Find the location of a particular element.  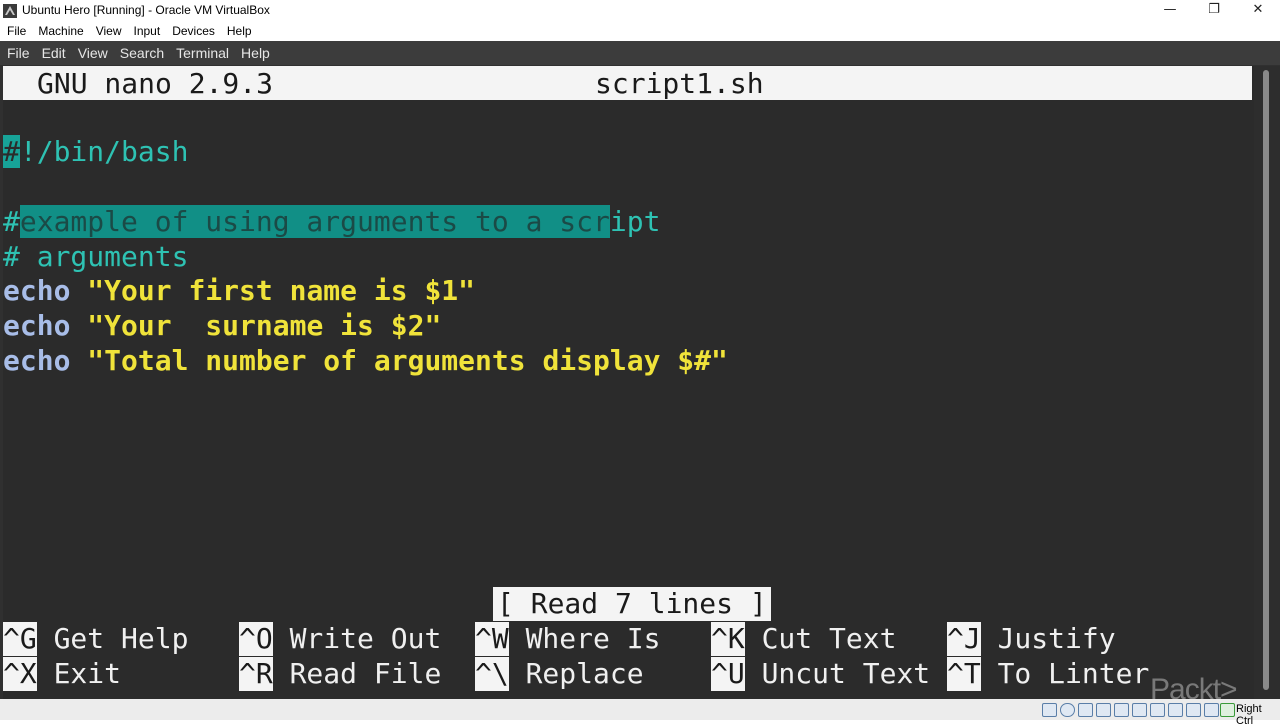

shortcut-replace: ^\ Replace is located at coordinates (559, 674).